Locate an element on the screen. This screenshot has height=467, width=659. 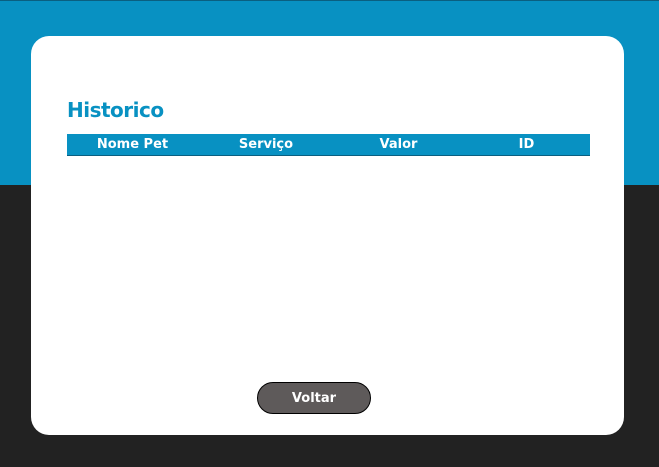
table-header-row: Nome Pet Serviço Valor ID is located at coordinates (328, 145).